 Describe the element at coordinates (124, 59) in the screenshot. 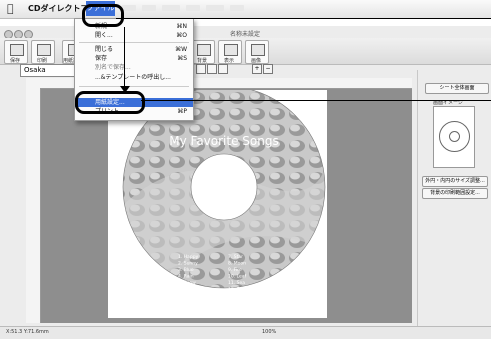

I see `arrow-line` at that location.